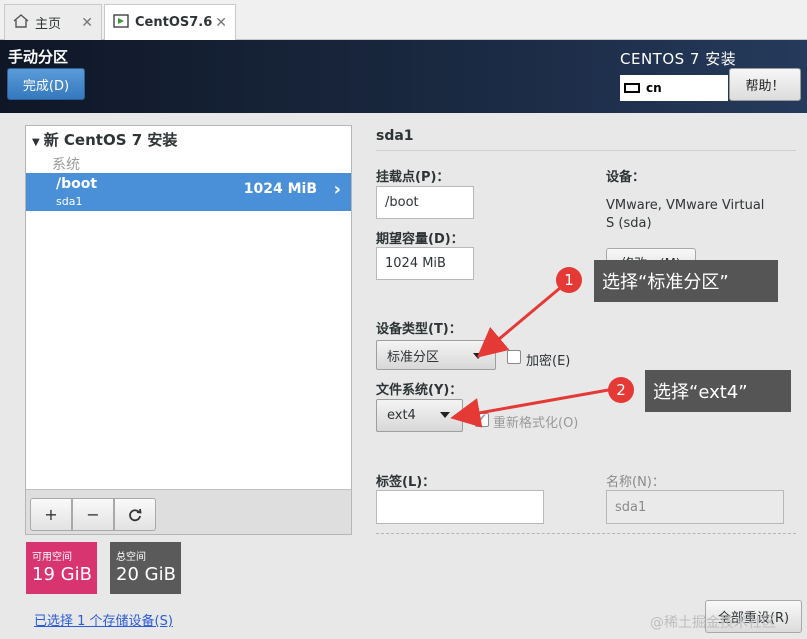 Image resolution: width=807 pixels, height=639 pixels. Describe the element at coordinates (413, 357) in the screenshot. I see `device-type-value: 标准分区` at that location.